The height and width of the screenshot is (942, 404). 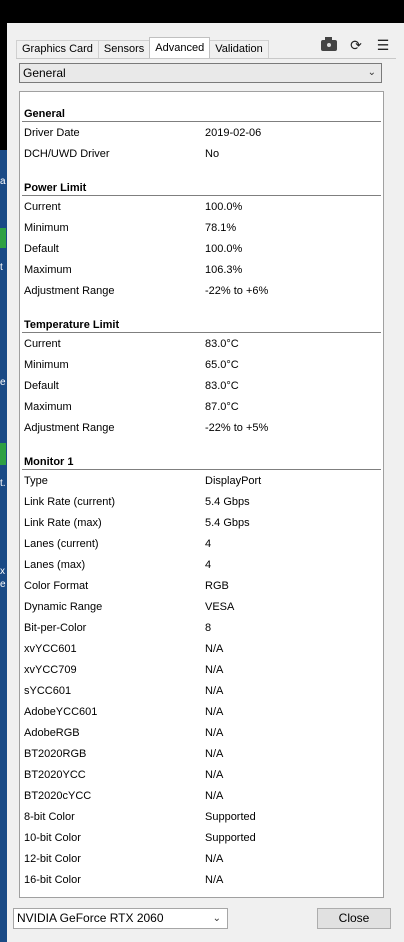 What do you see at coordinates (201, 133) in the screenshot?
I see `info-row: Driver Date 2019-02-06` at bounding box center [201, 133].